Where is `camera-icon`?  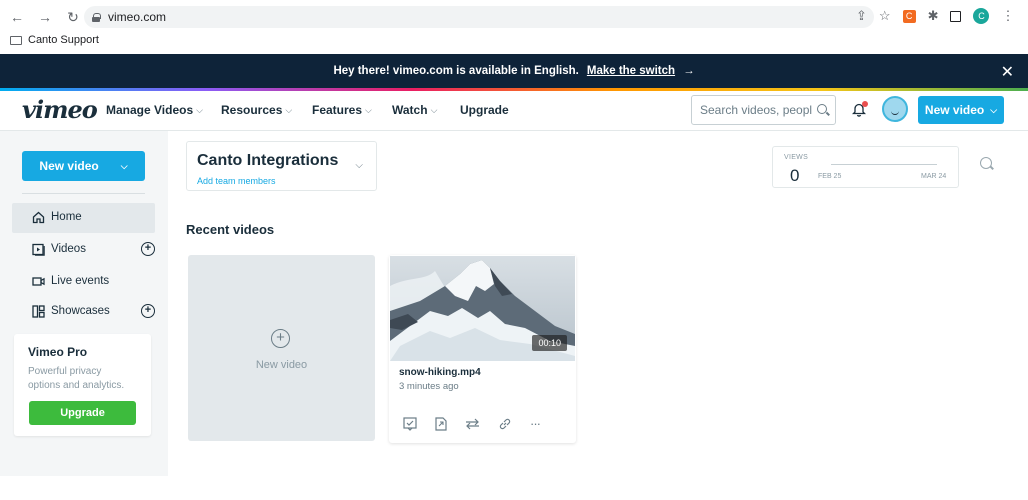 camera-icon is located at coordinates (38, 281).